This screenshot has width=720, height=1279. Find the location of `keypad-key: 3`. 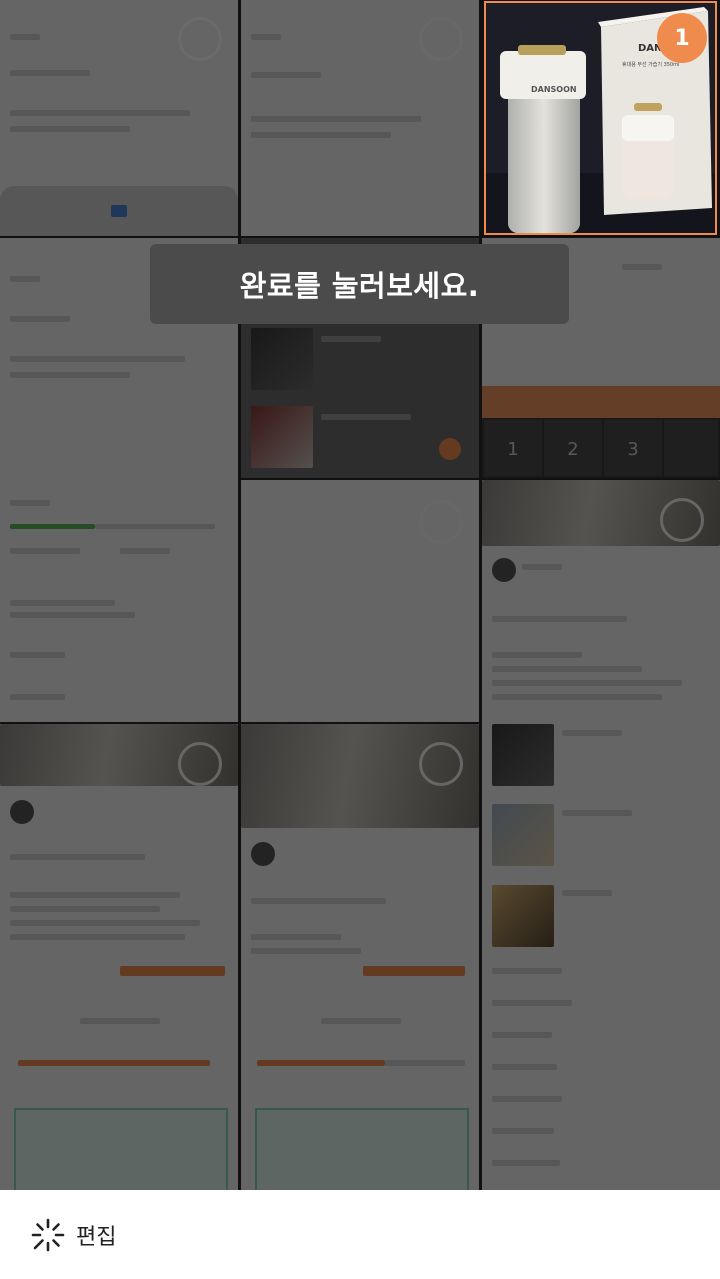

keypad-key: 3 is located at coordinates (633, 448).